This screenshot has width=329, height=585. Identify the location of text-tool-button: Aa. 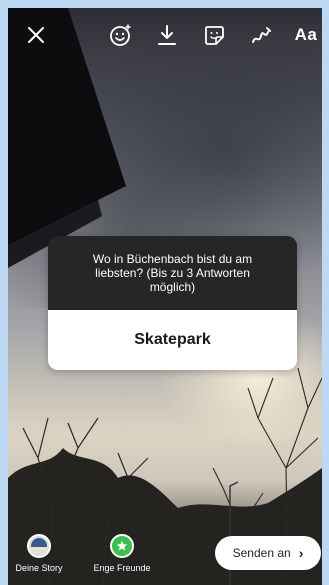
(306, 35).